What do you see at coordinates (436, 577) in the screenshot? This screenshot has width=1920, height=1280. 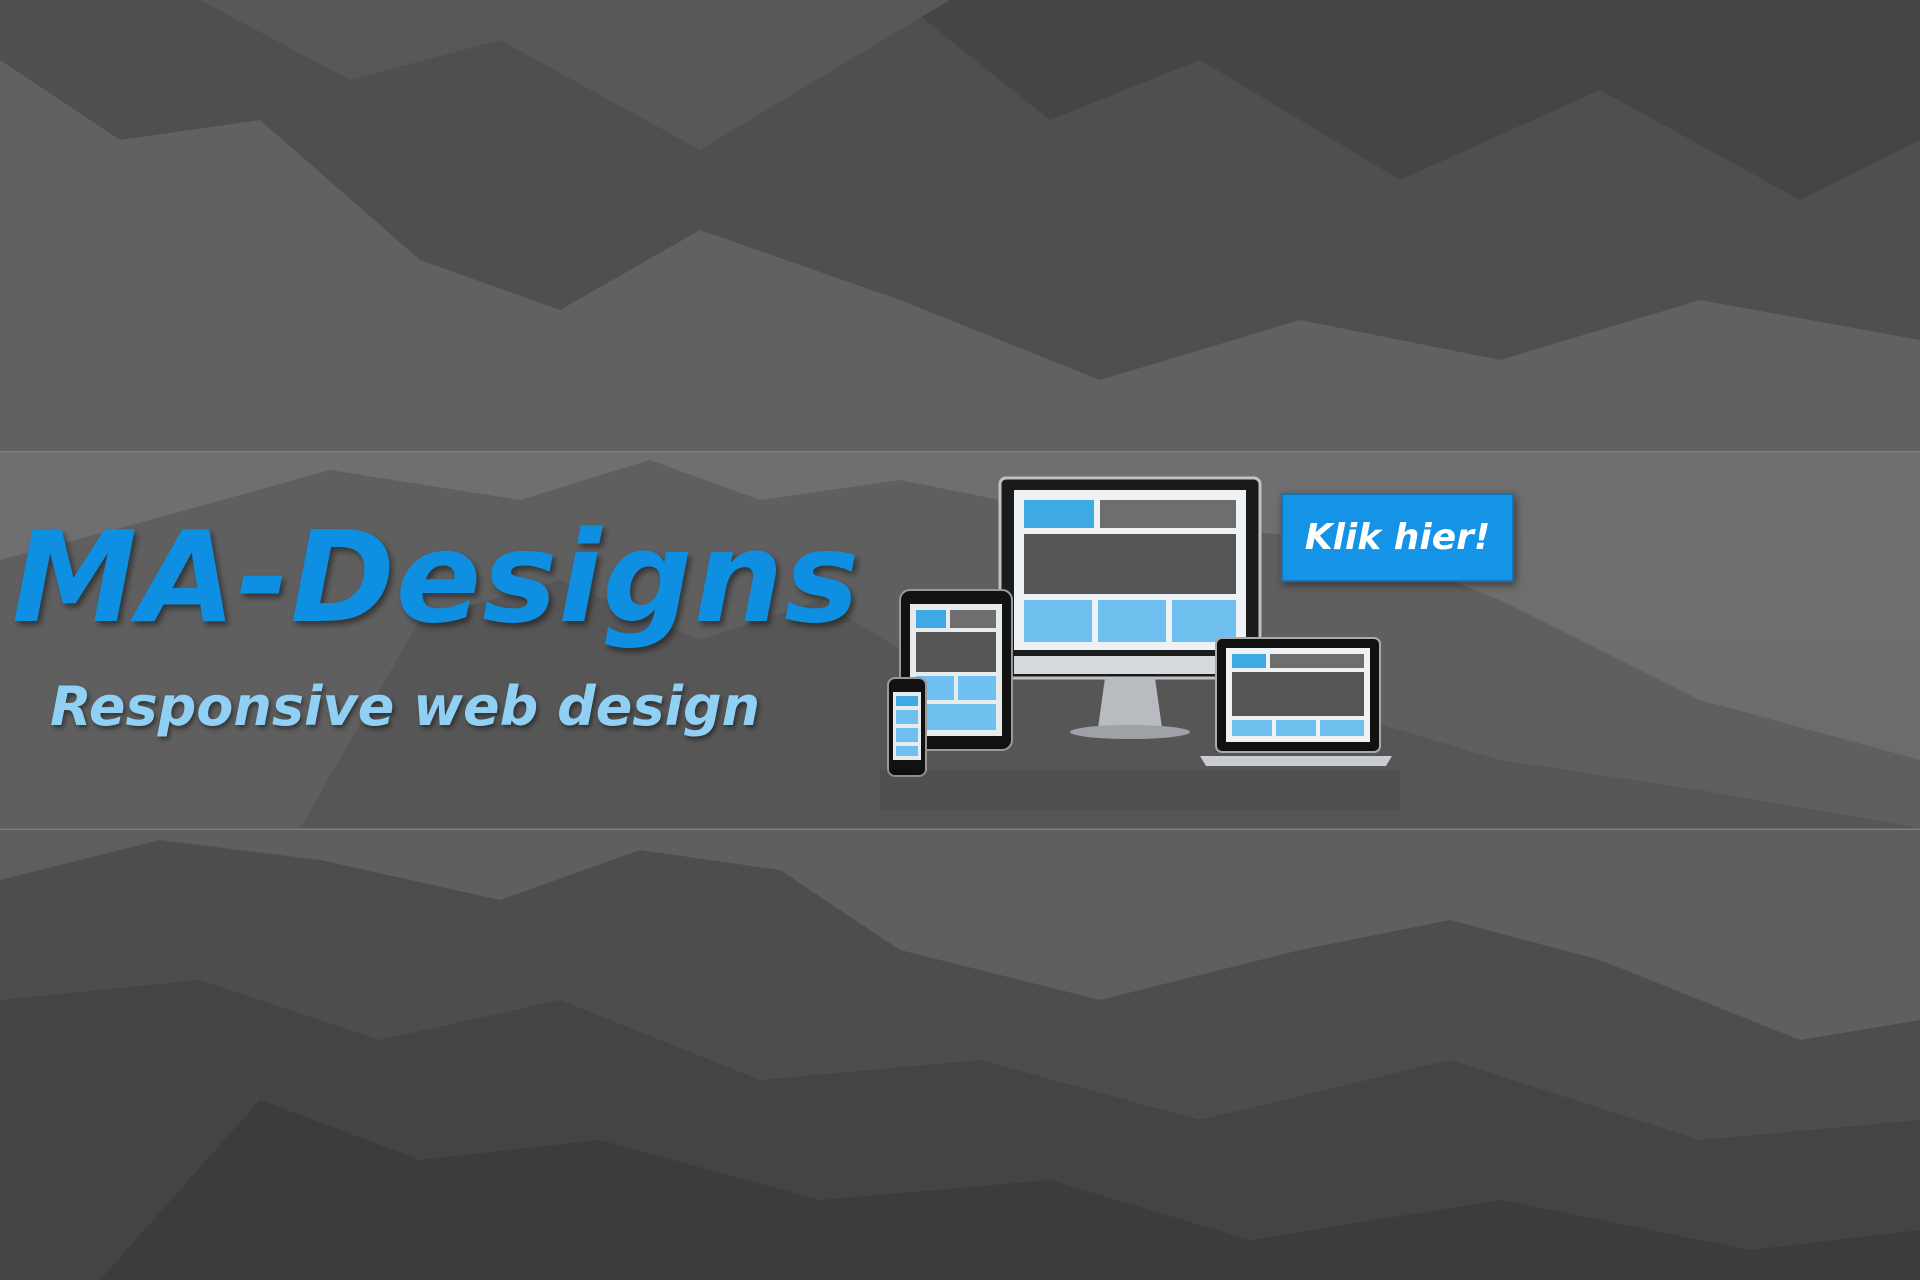 I see `brand-title: MA-Designs` at bounding box center [436, 577].